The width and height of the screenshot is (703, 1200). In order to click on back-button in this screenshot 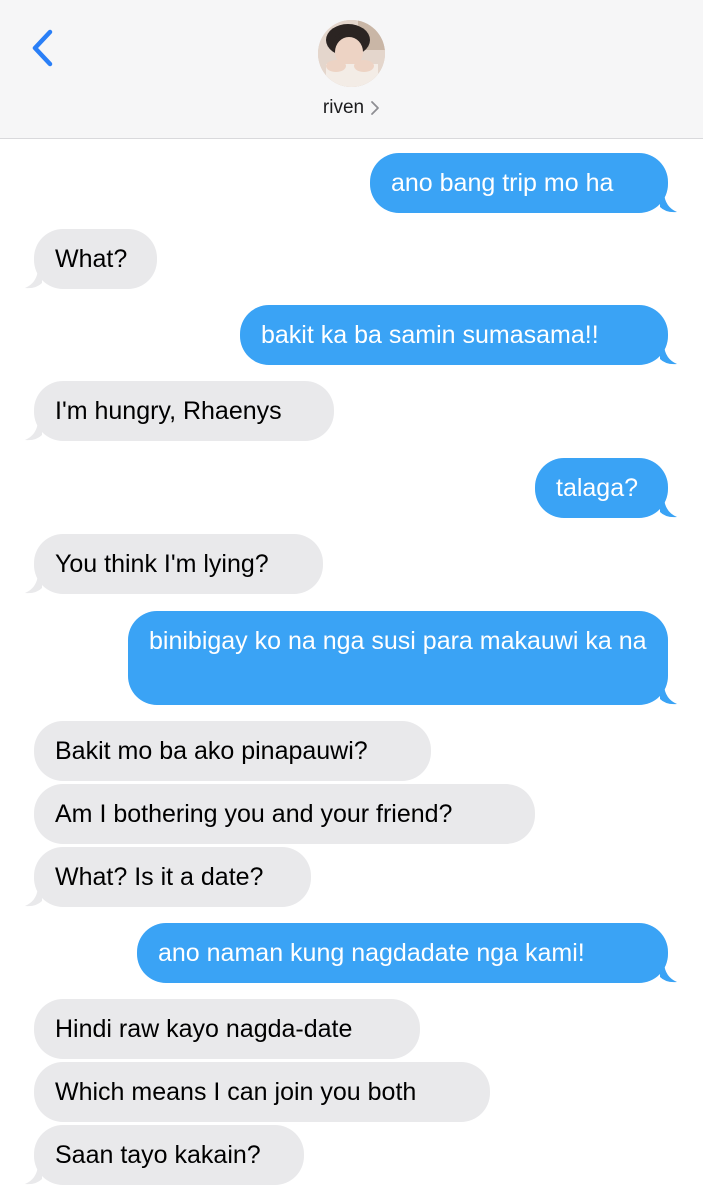, I will do `click(42, 48)`.